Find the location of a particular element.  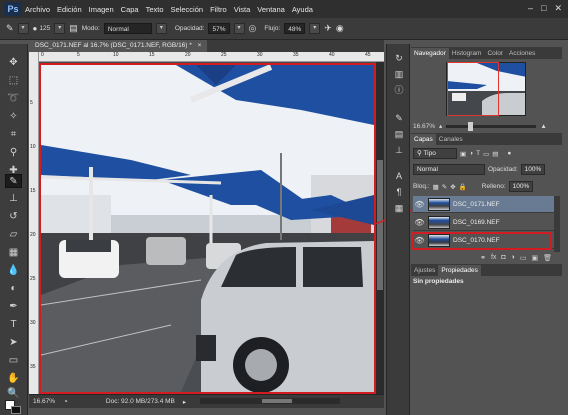

marquee-tool-icon: ⬚ is located at coordinates (13, 81).